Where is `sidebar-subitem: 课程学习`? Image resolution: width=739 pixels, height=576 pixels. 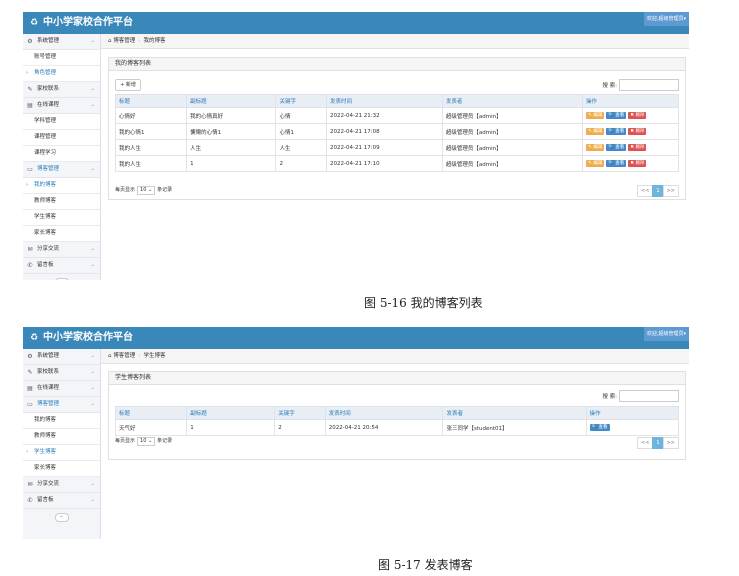
sidebar-subitem: 课程学习 is located at coordinates (61, 154).